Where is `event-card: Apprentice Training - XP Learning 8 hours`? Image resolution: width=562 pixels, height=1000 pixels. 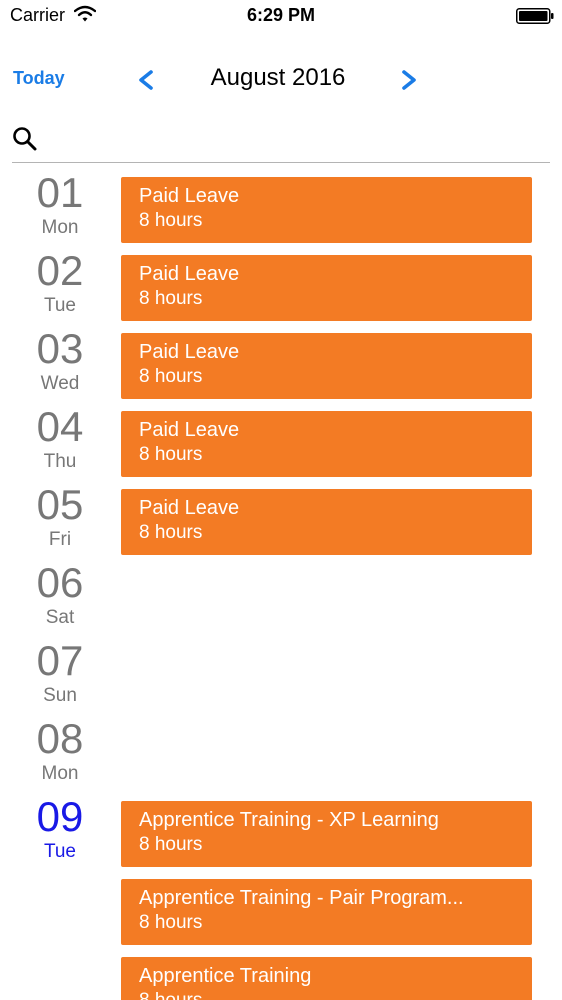
event-card: Apprentice Training - XP Learning 8 hours is located at coordinates (326, 834).